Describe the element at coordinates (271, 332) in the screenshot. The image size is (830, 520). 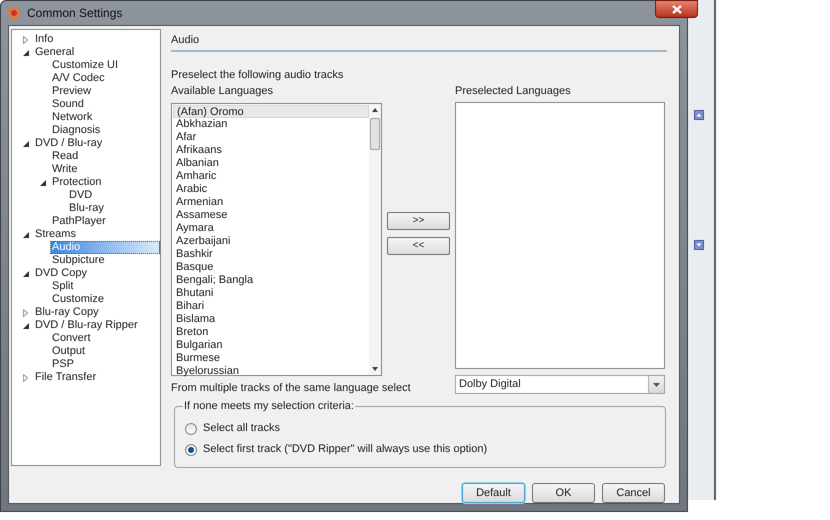
I see `language-item: Breton` at that location.